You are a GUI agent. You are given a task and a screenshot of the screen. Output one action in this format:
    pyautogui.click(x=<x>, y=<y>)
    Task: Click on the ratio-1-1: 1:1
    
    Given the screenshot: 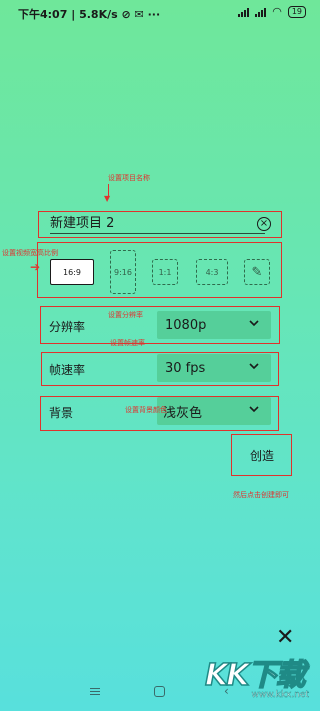 What is the action you would take?
    pyautogui.click(x=165, y=272)
    